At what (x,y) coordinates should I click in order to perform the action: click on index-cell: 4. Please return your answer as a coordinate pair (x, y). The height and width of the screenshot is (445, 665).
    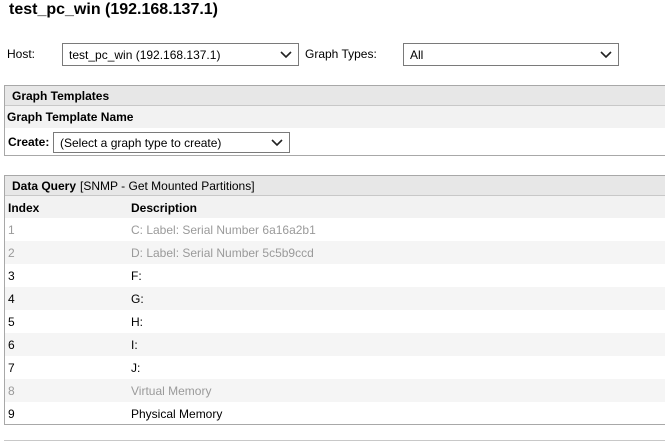
    Looking at the image, I should click on (11, 299).